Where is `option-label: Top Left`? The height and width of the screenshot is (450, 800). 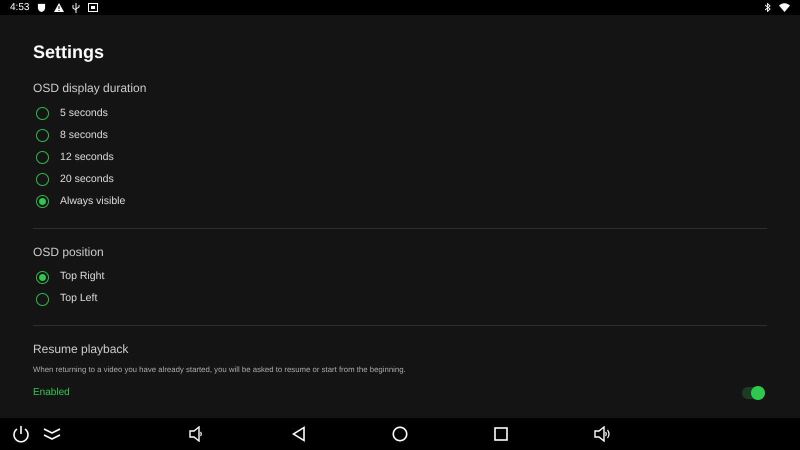
option-label: Top Left is located at coordinates (79, 299).